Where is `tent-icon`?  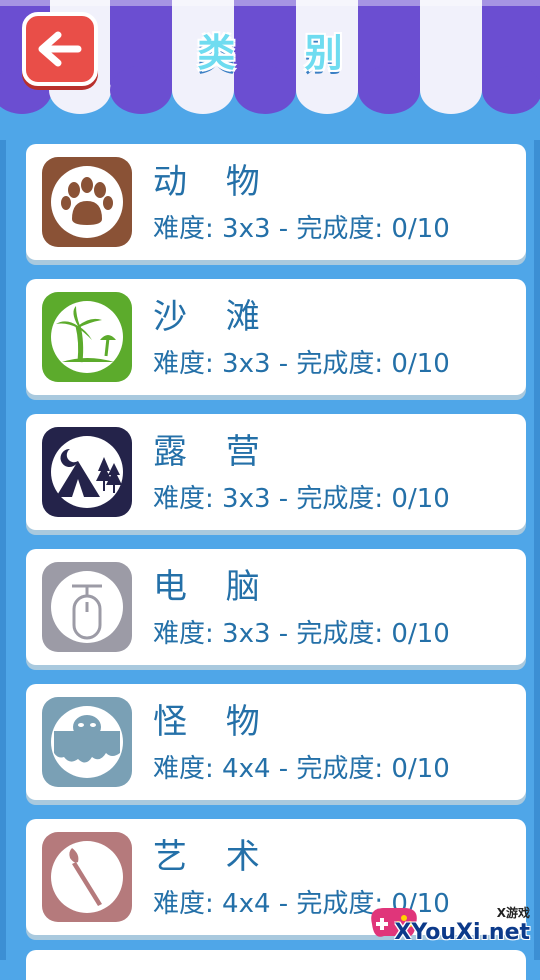
tent-icon is located at coordinates (87, 472).